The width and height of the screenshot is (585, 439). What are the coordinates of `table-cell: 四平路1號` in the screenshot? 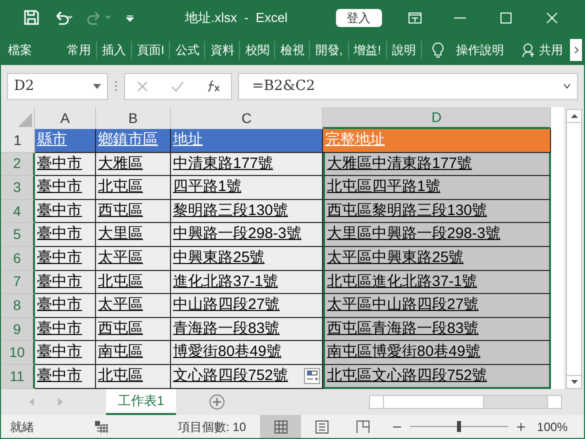 It's located at (247, 188).